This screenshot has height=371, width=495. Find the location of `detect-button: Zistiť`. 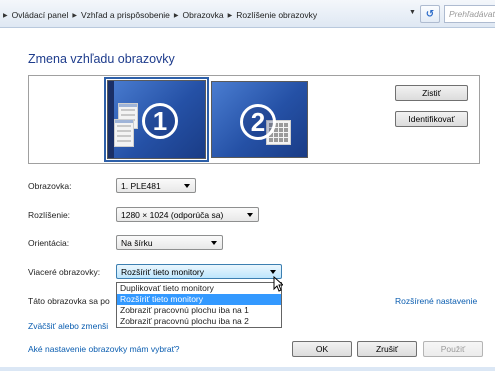

detect-button: Zistiť is located at coordinates (431, 93).